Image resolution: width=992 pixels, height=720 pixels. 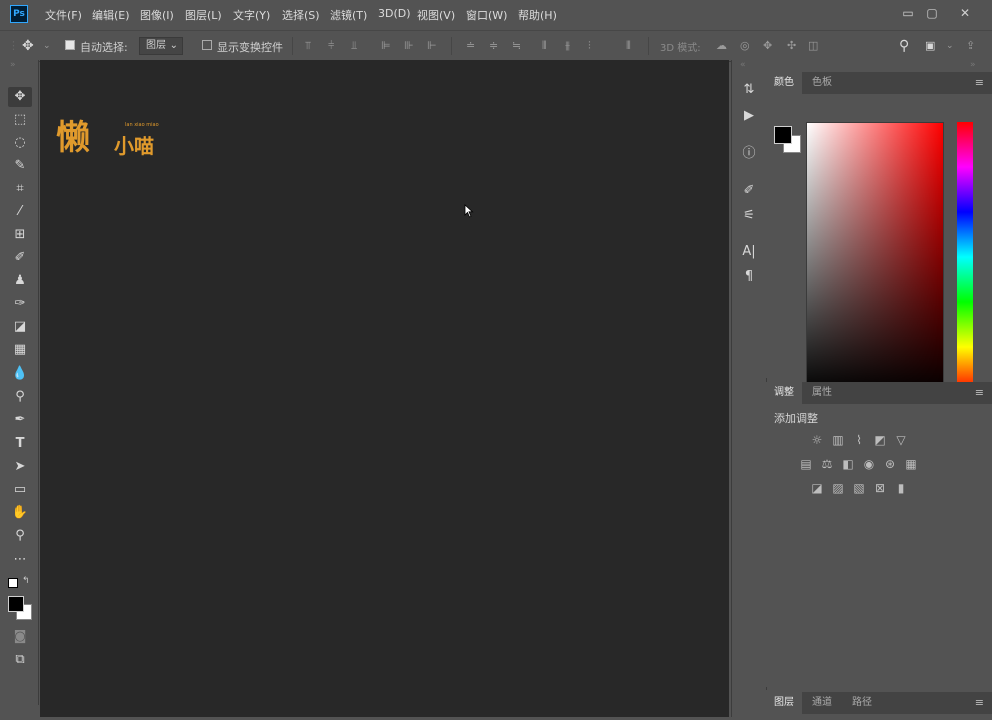 What do you see at coordinates (567, 46) in the screenshot?
I see `distribute-hcenter-icon: ⫵` at bounding box center [567, 46].